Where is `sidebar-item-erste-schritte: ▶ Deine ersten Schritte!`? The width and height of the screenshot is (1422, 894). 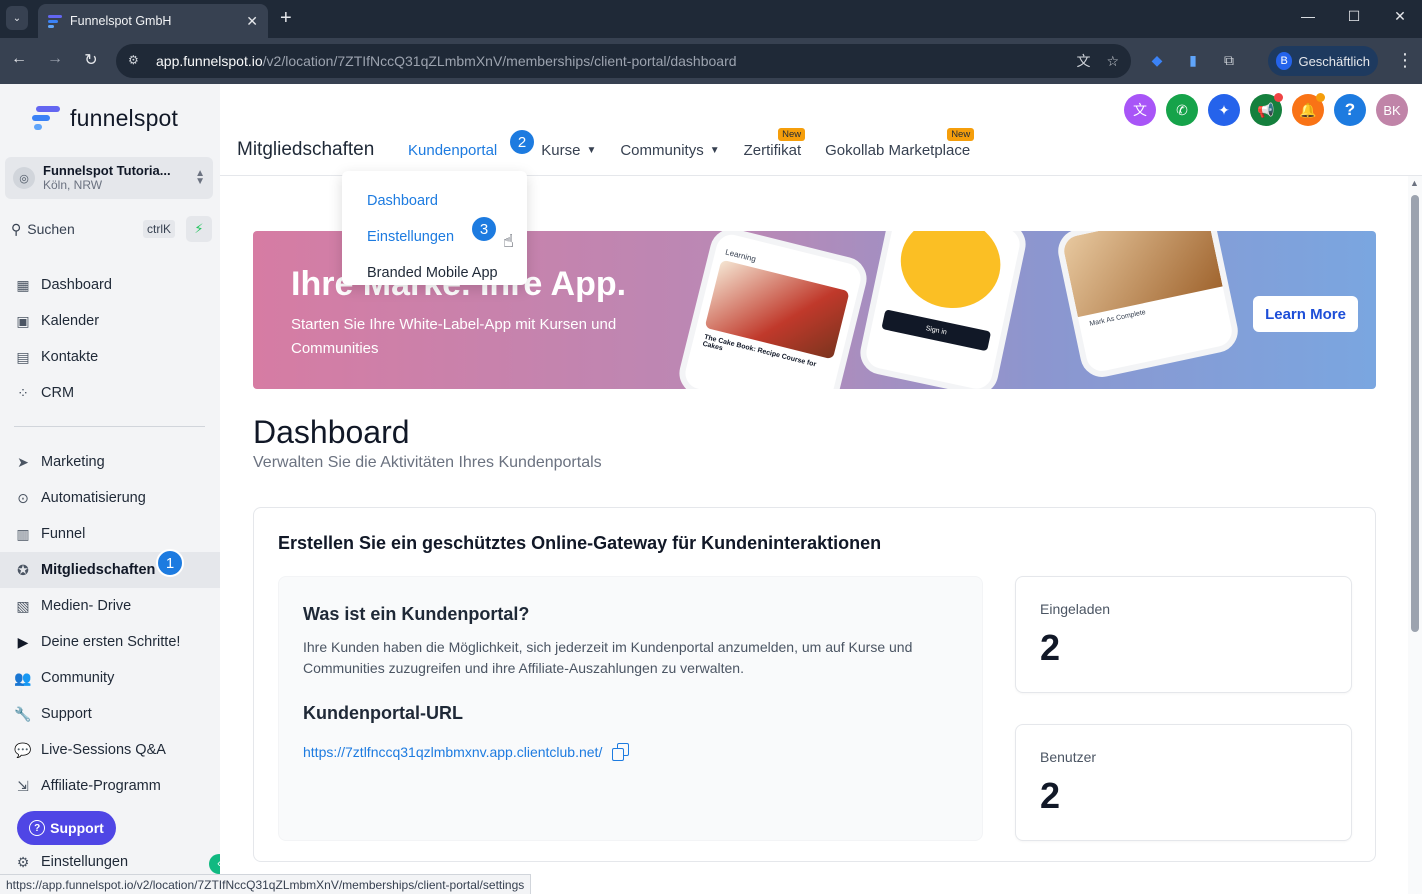
sidebar-item-erste-schritte: ▶ Deine ersten Schritte! is located at coordinates (110, 642).